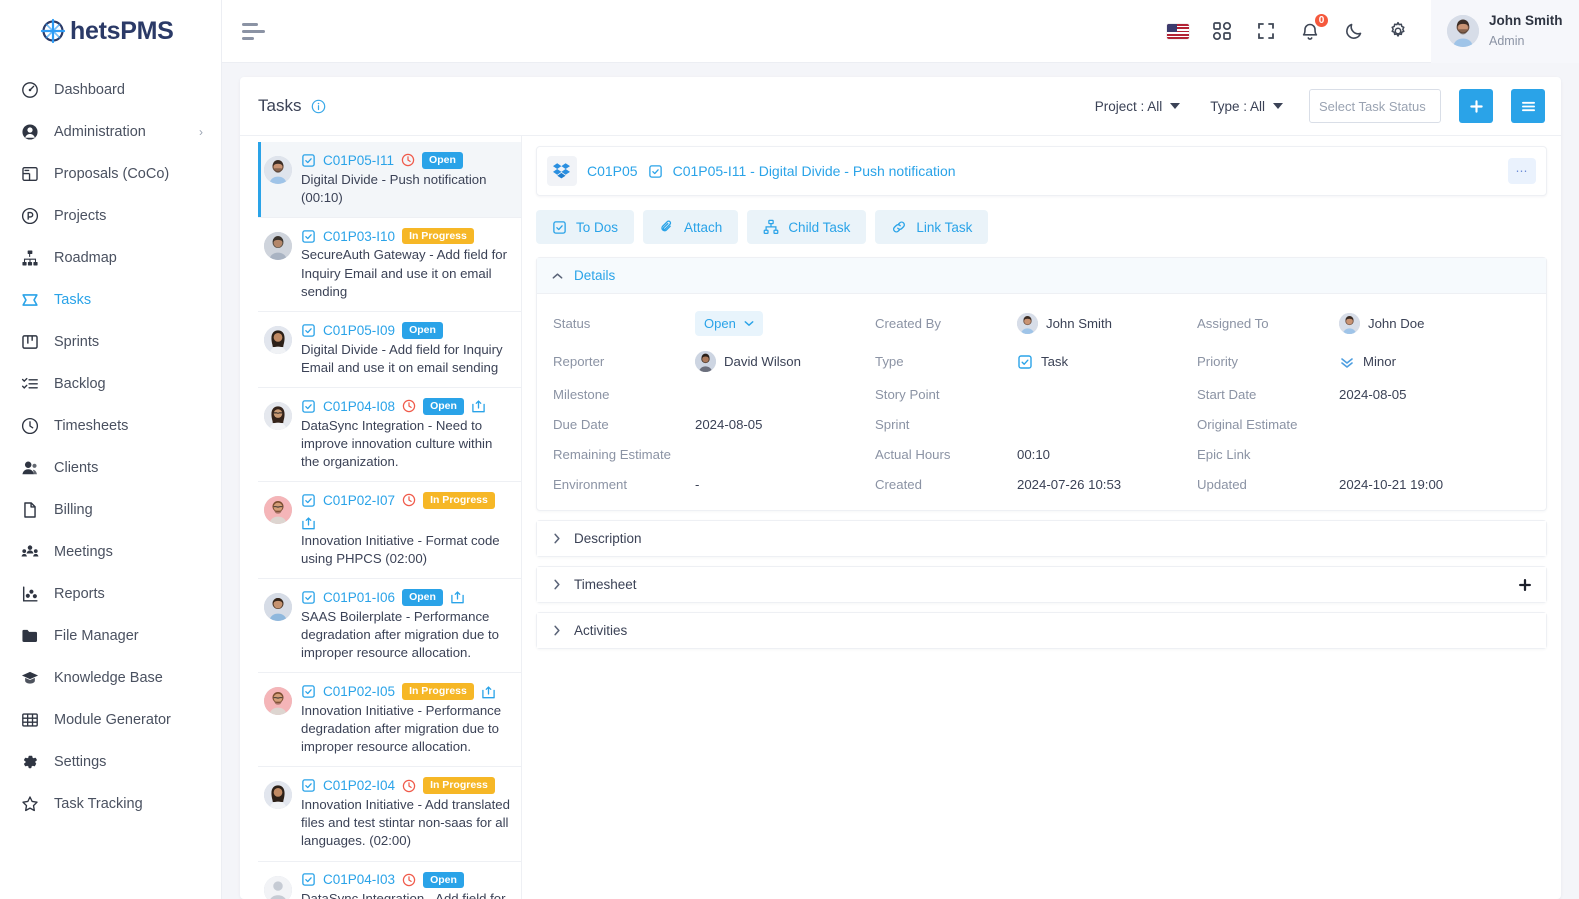 The height and width of the screenshot is (899, 1579). I want to click on task-key: C01P05-I11, so click(358, 160).